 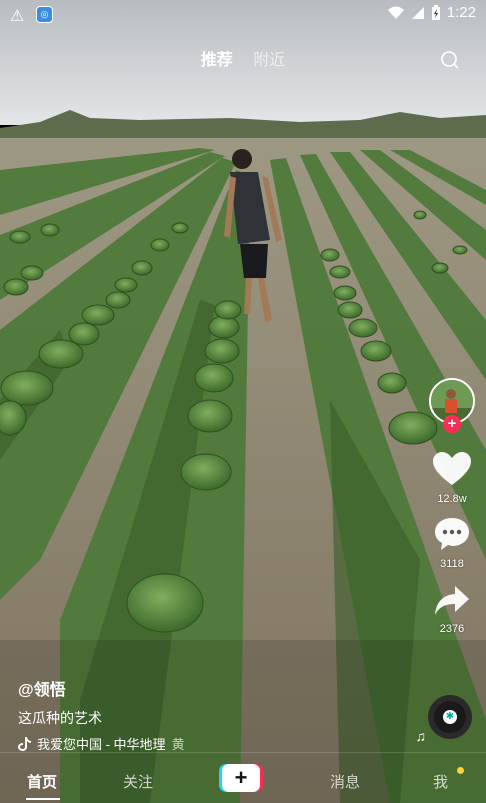 I want to click on music-info: 我爱您中国 - 中华地理 黄, so click(x=208, y=743).